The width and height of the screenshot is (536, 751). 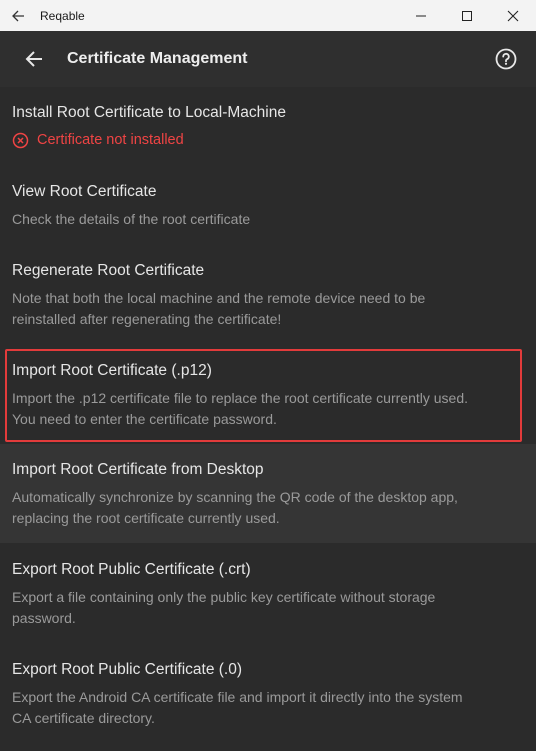 I want to click on item-title: Import Root Certificate (.p12), so click(x=112, y=370).